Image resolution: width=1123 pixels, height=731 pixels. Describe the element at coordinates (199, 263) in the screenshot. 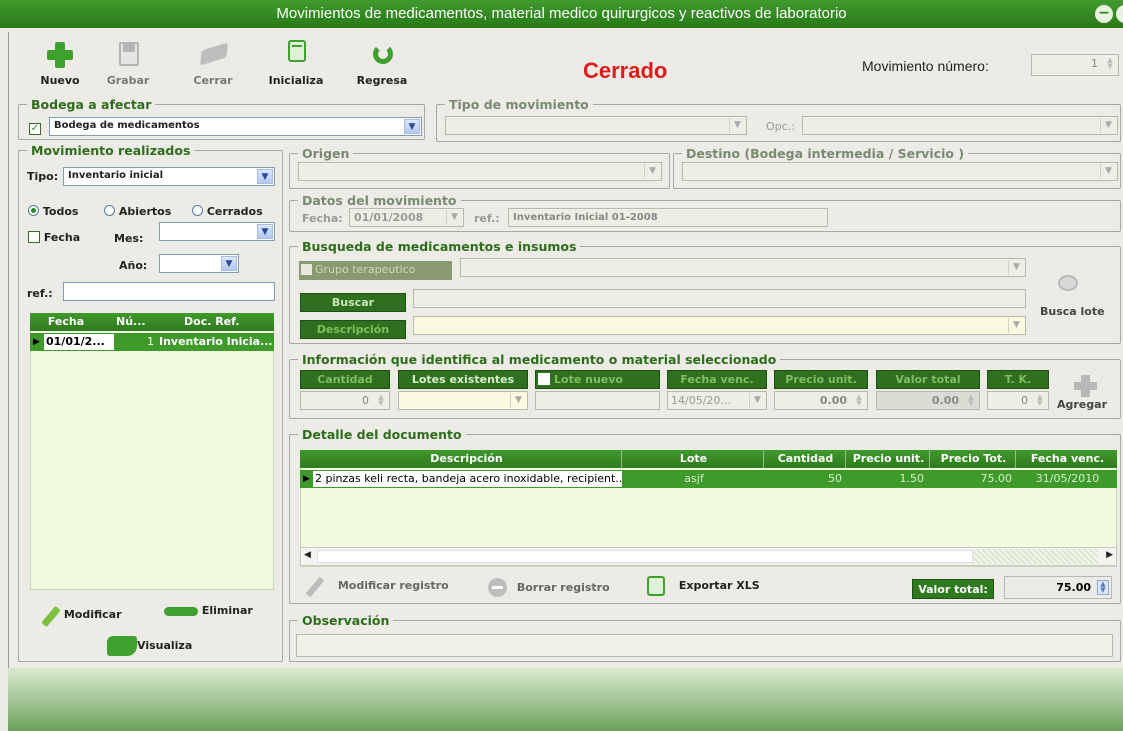

I see `anio-select: ▼` at that location.